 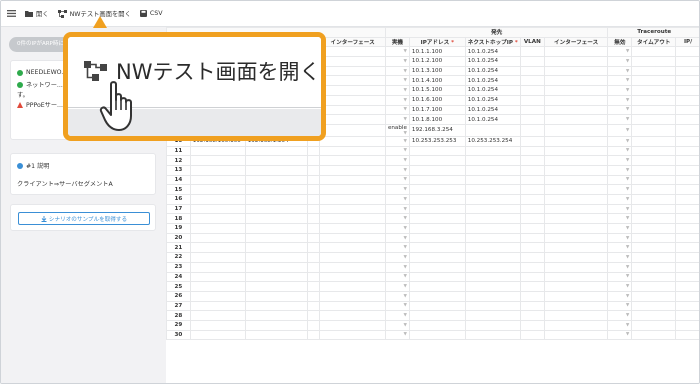 What do you see at coordinates (492, 100) in the screenshot?
I see `nexthop-cell: 10.1.0.254` at bounding box center [492, 100].